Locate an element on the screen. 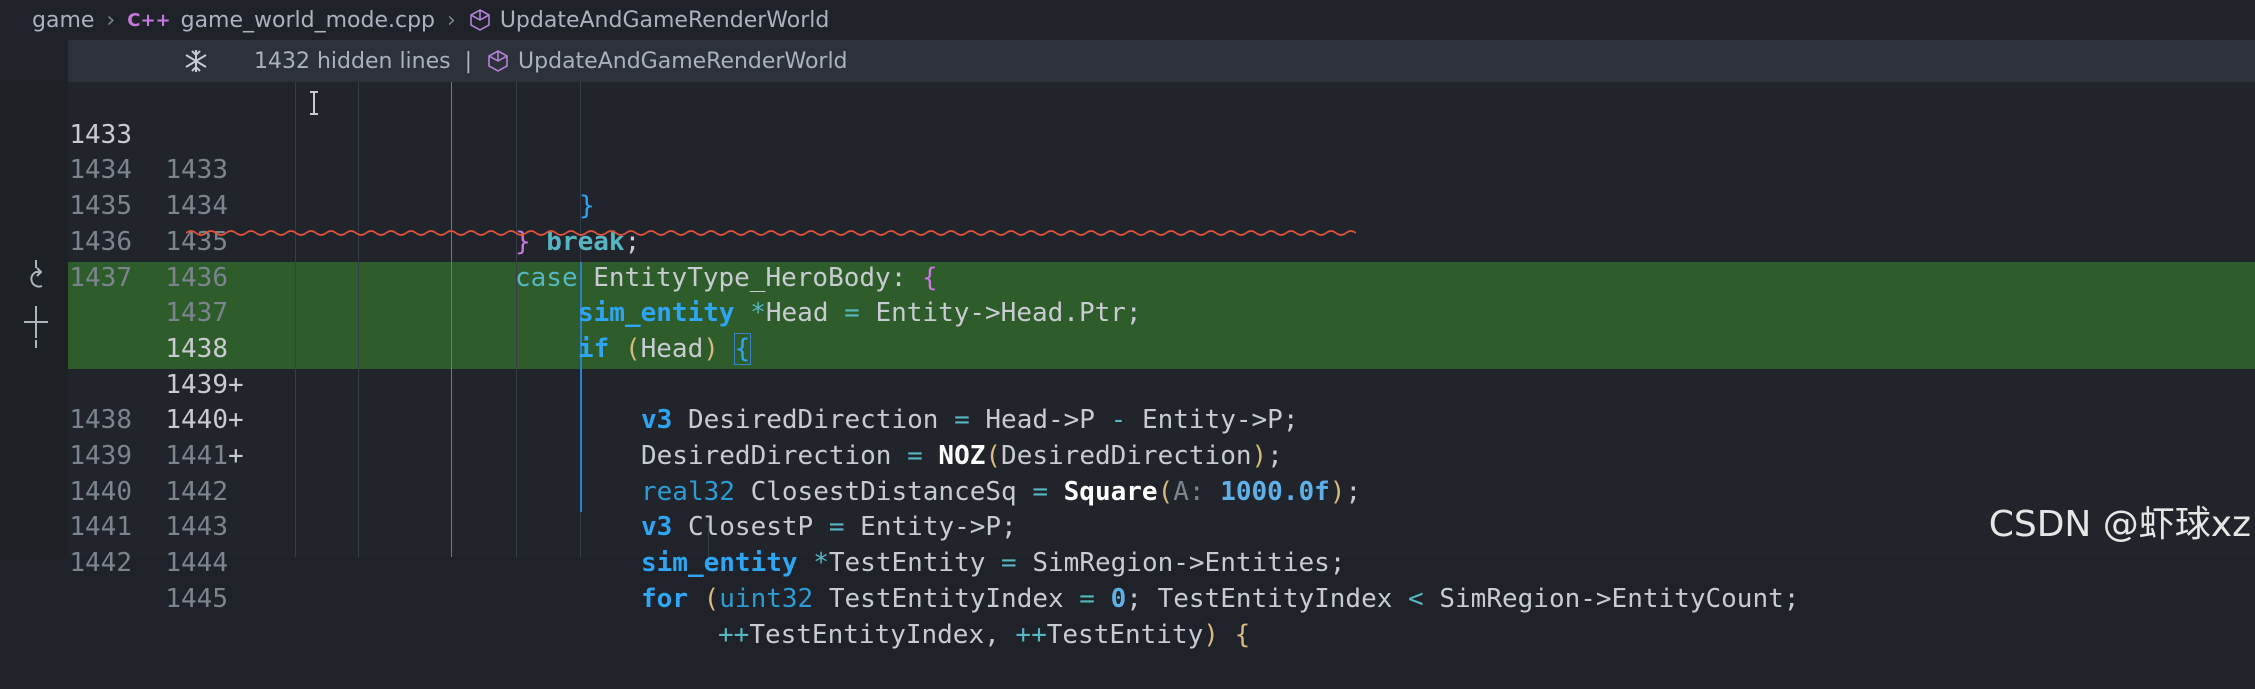 This screenshot has width=2255, height=689. breadcrumb-folder: game is located at coordinates (63, 20).